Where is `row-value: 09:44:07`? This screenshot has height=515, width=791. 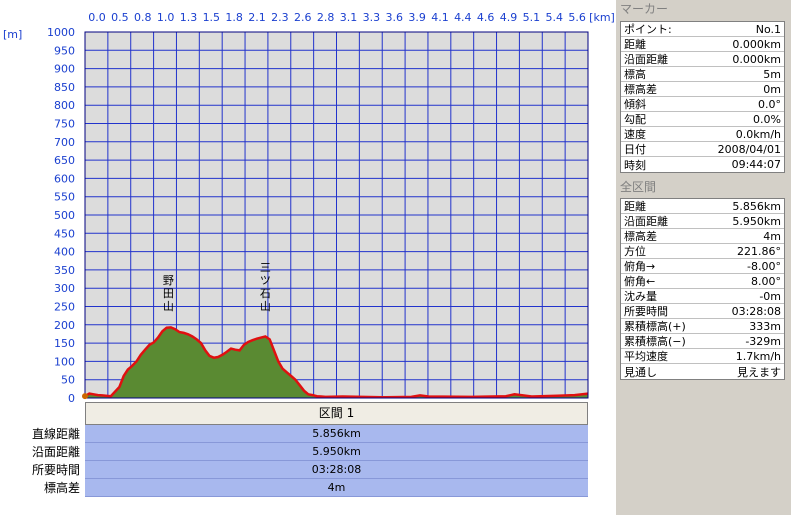
row-value: 09:44:07 is located at coordinates (756, 164).